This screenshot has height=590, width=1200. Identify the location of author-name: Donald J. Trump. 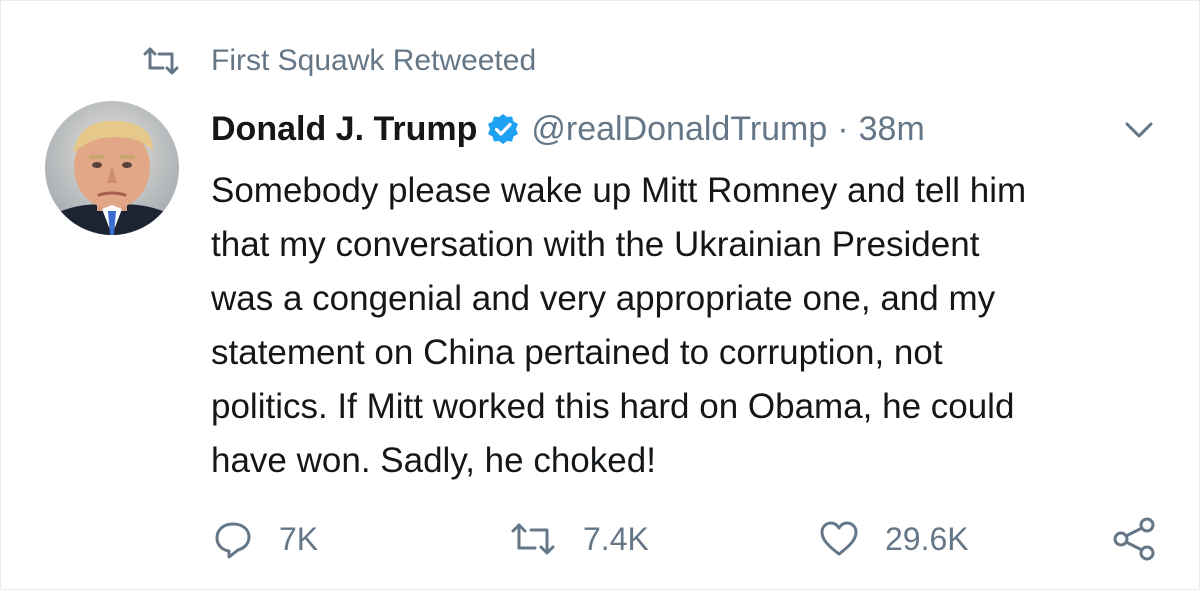
(344, 129).